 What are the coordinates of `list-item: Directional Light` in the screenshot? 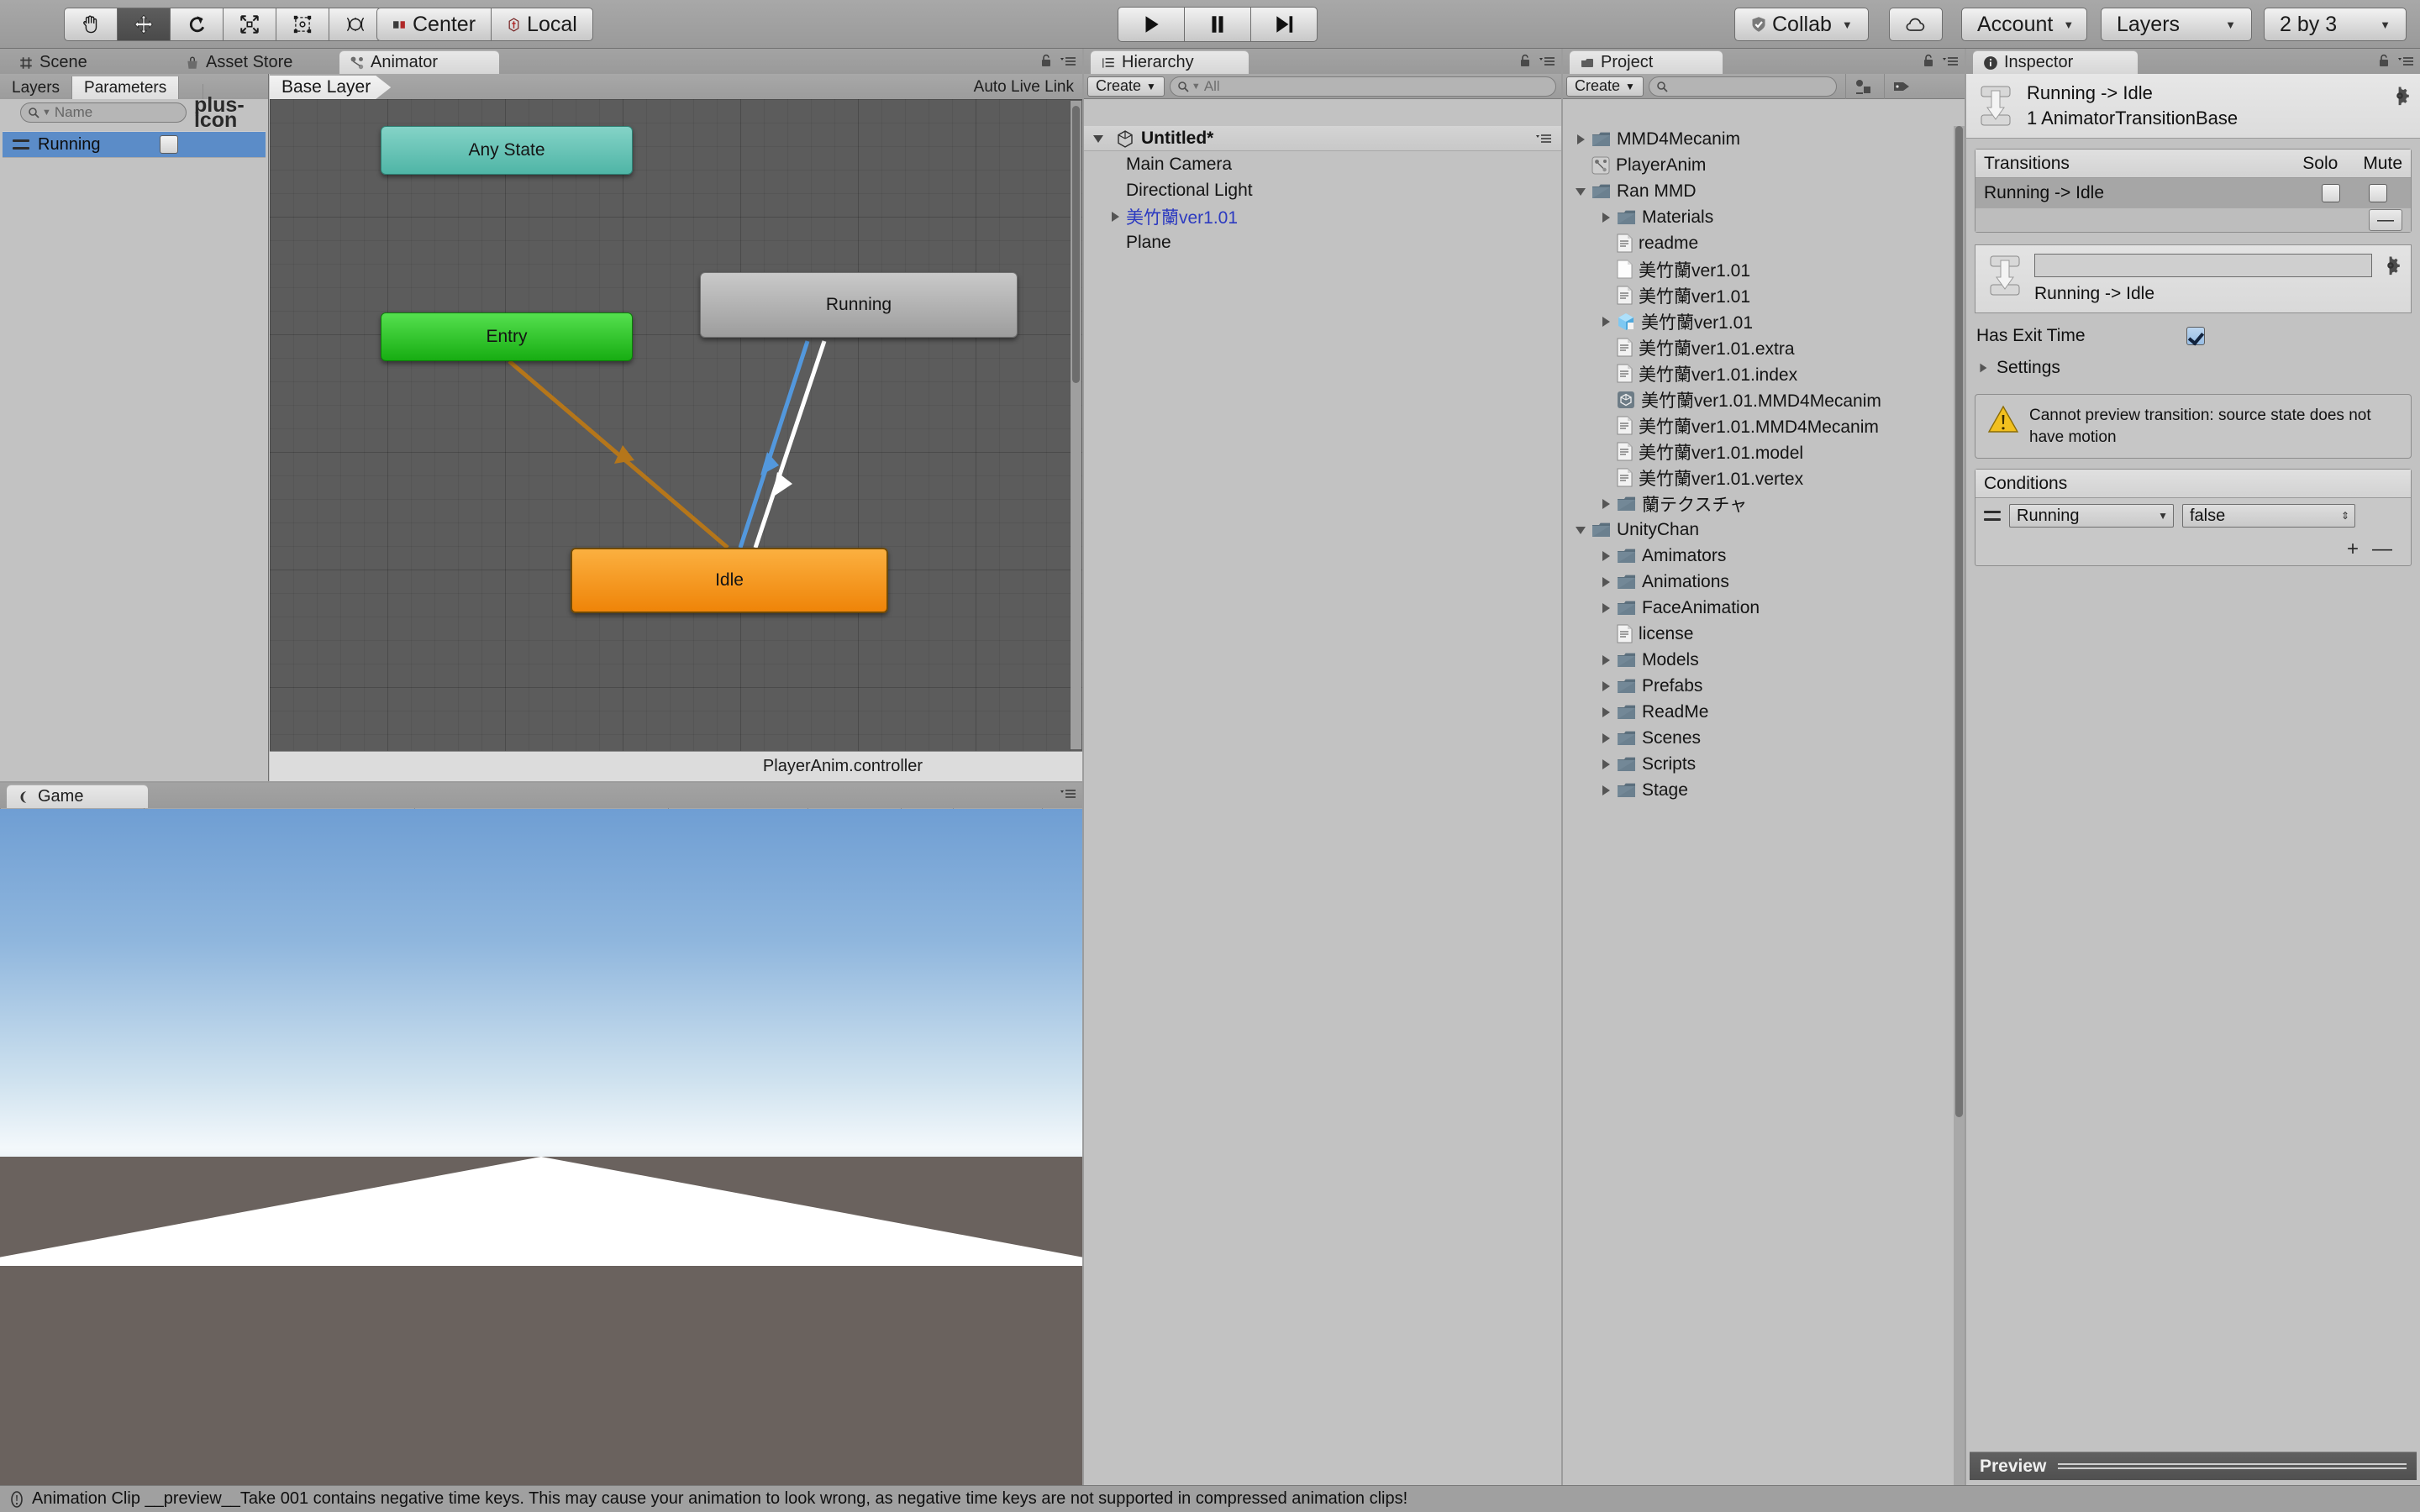 It's located at (1322, 190).